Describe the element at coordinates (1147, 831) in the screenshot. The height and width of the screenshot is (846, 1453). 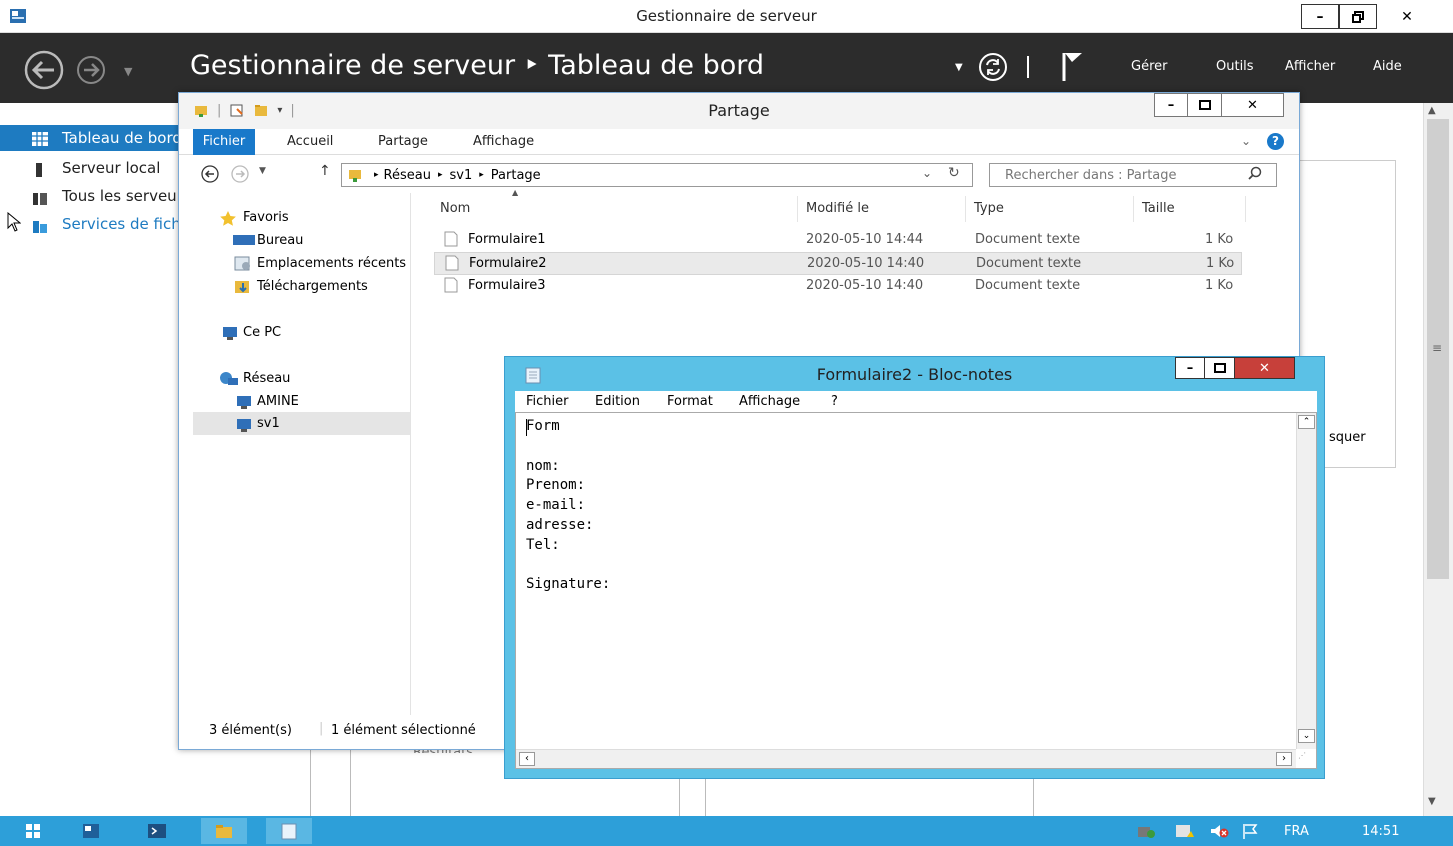
I see `network-status-icon` at that location.